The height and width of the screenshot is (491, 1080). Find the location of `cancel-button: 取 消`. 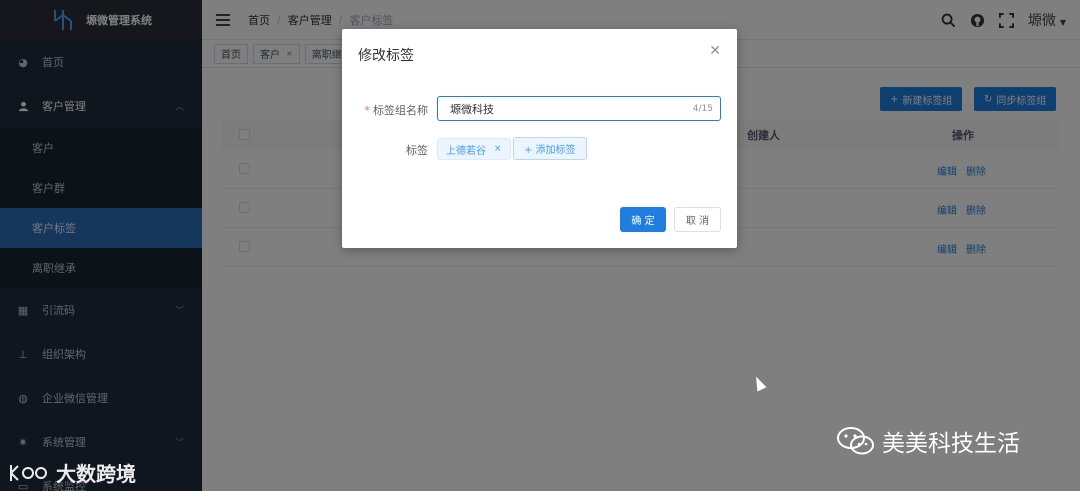

cancel-button: 取 消 is located at coordinates (697, 219).